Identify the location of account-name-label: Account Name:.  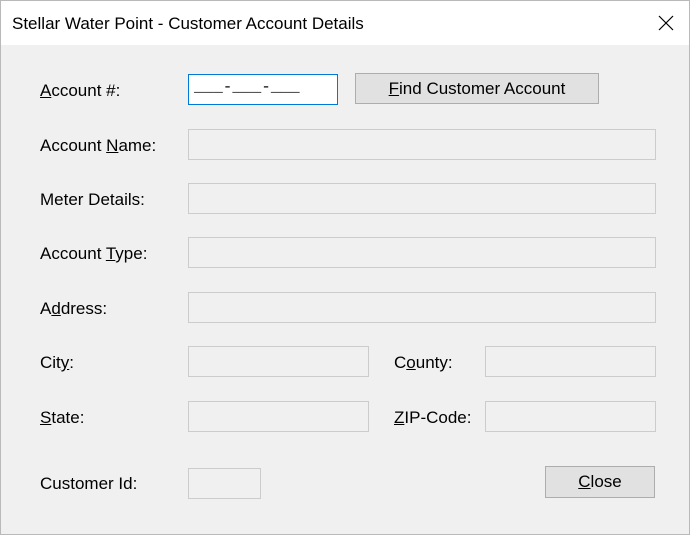
(98, 145).